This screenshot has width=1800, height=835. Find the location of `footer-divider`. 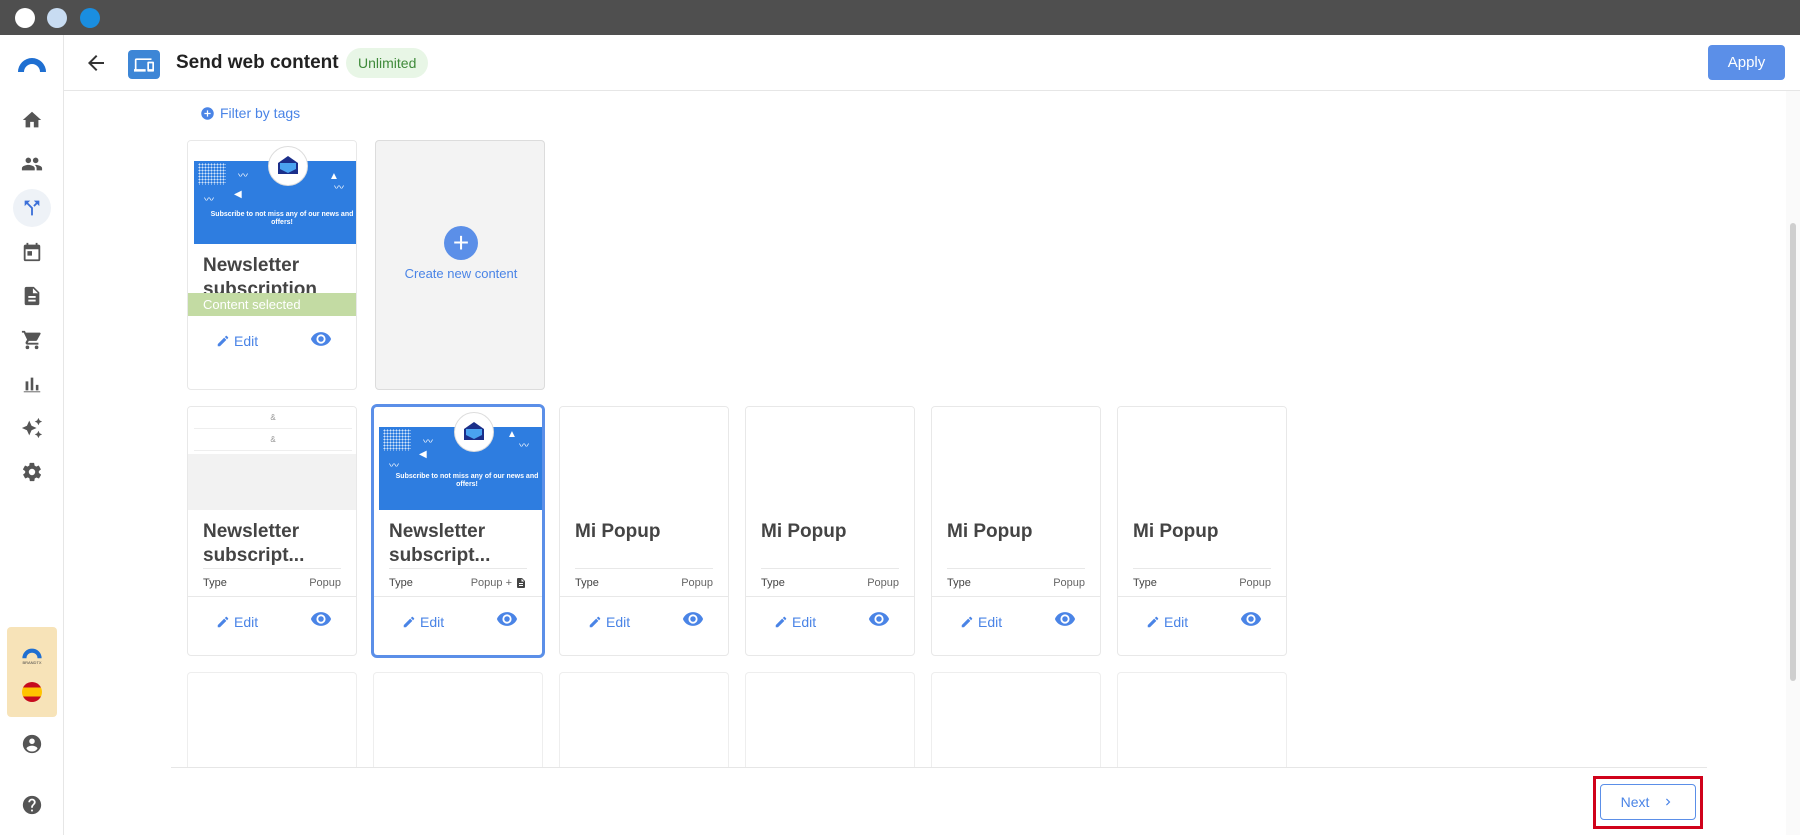

footer-divider is located at coordinates (939, 767).